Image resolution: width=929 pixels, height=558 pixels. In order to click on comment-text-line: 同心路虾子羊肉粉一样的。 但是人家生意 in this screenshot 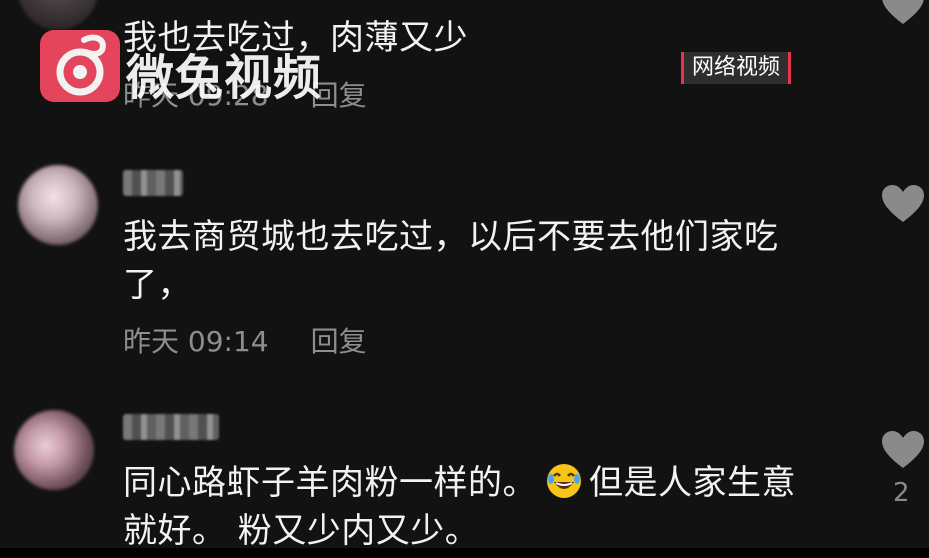, I will do `click(459, 483)`.